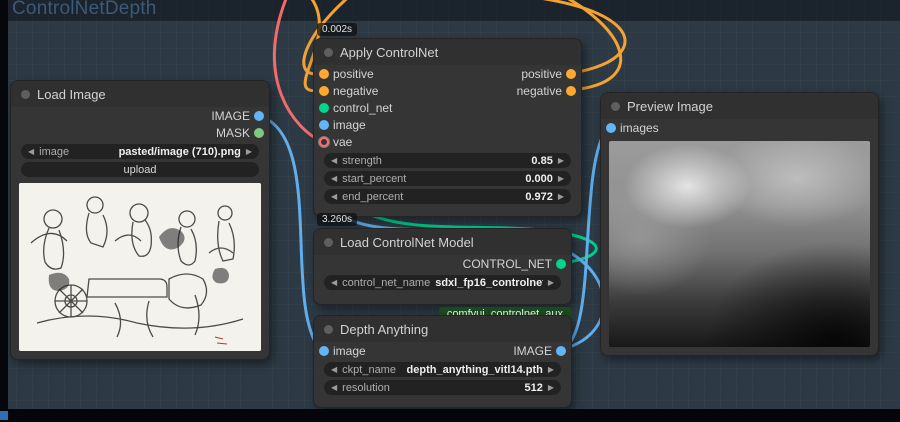  What do you see at coordinates (179, 151) in the screenshot?
I see `widget-value: pasted/image (710).png` at bounding box center [179, 151].